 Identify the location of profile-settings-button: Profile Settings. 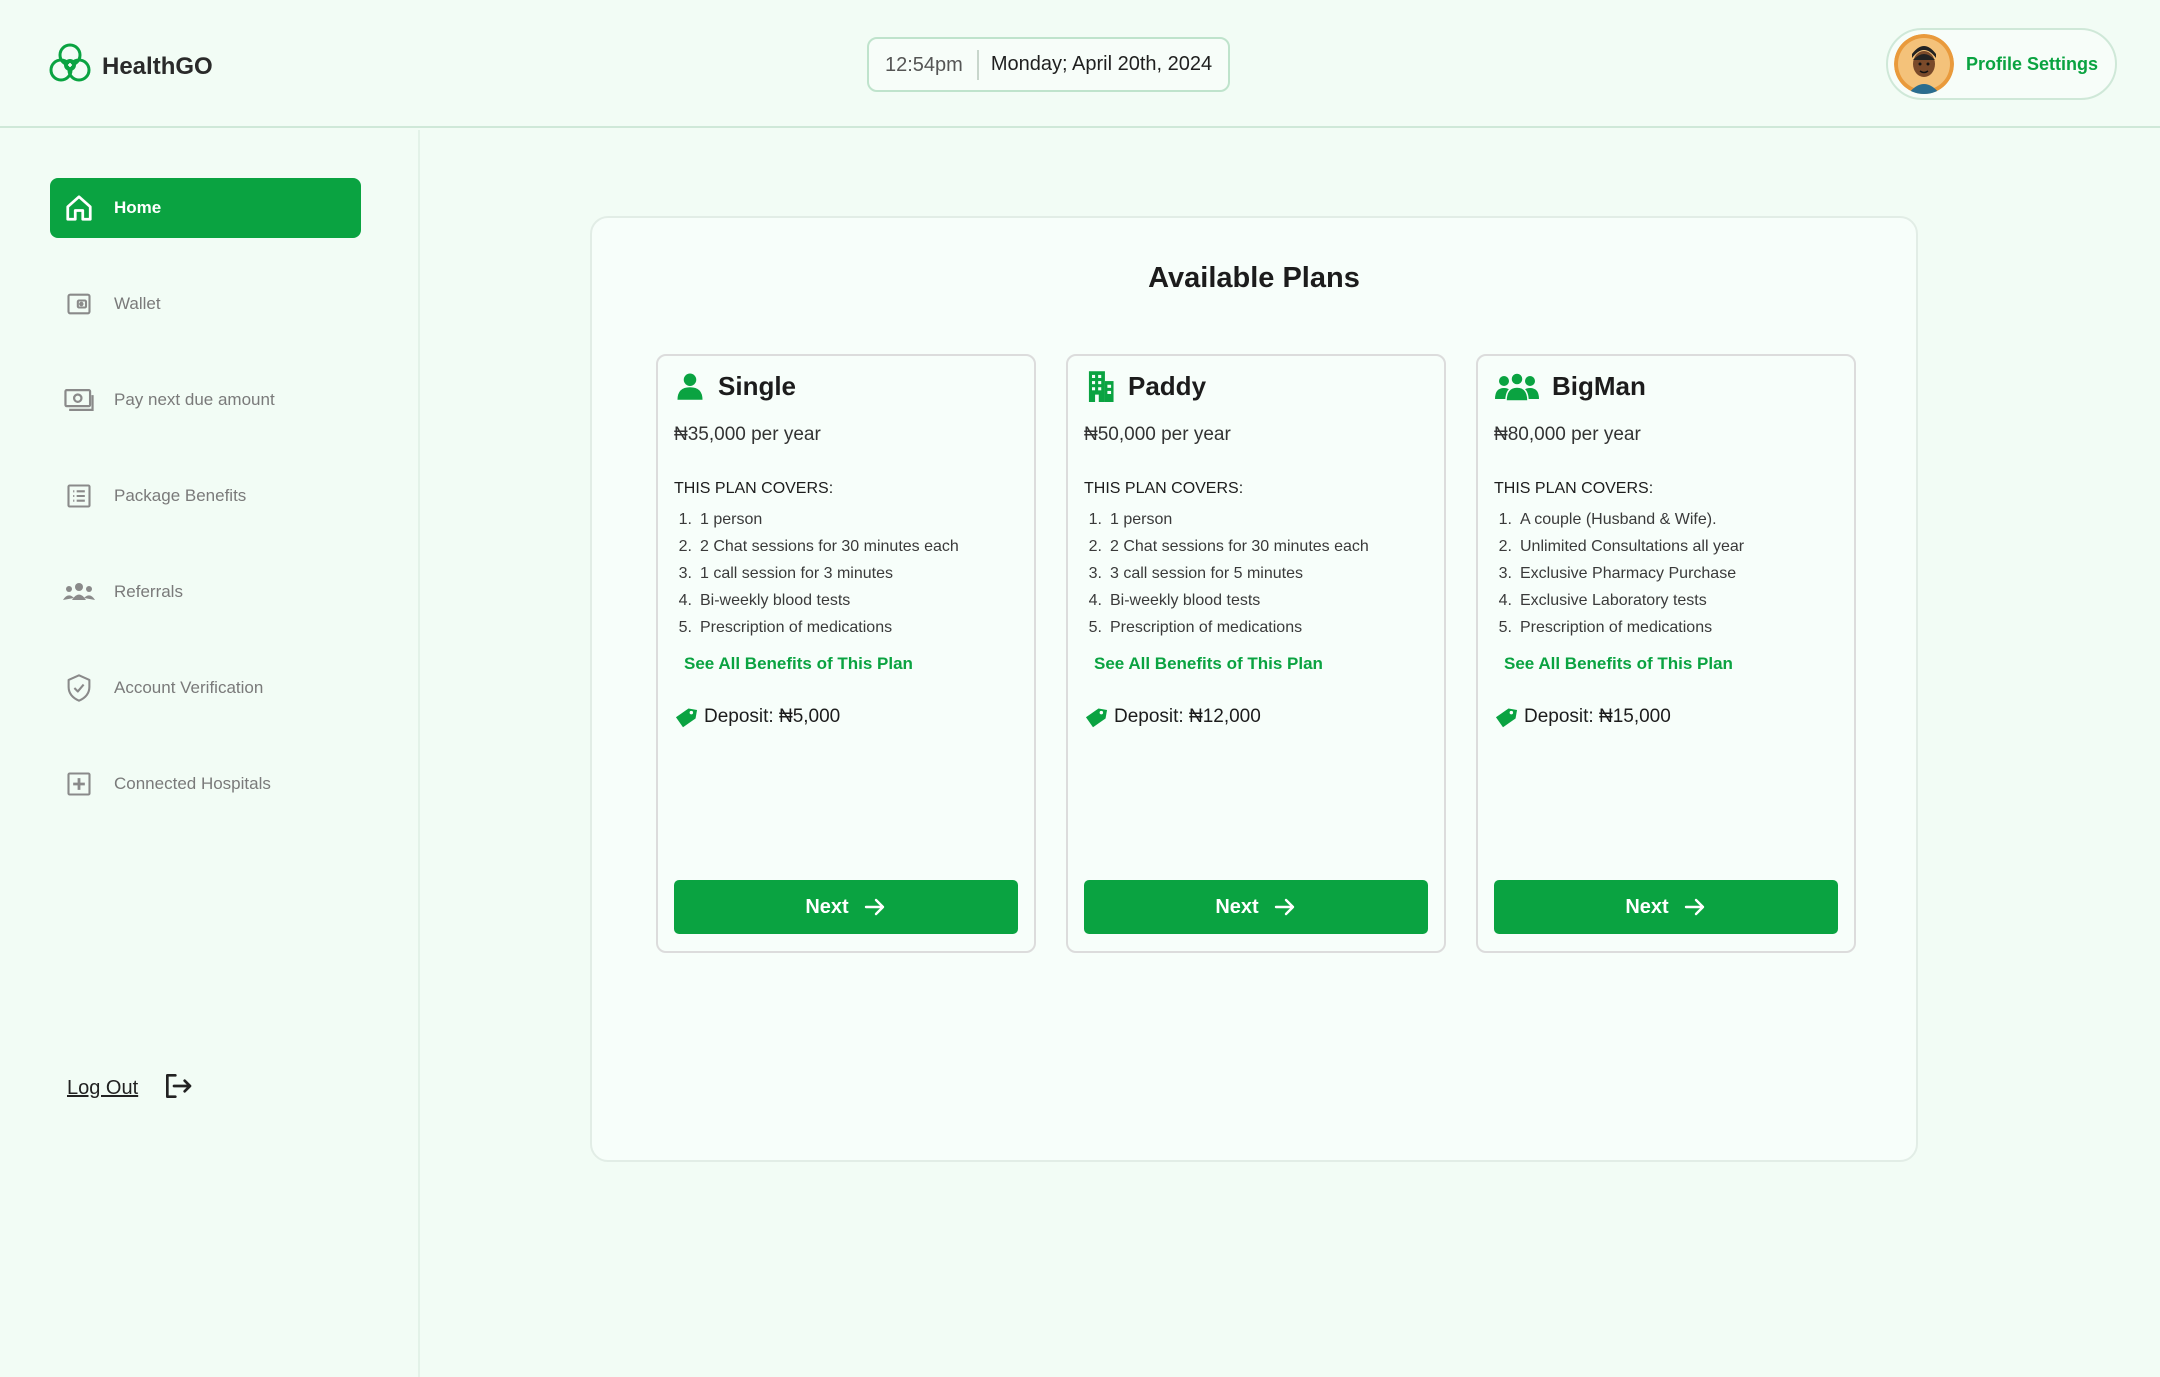
(2001, 64).